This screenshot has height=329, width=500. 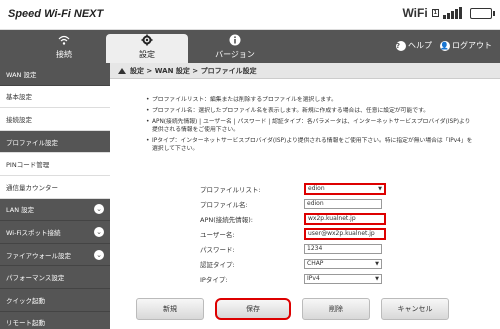 What do you see at coordinates (452, 13) in the screenshot?
I see `signal-bars-icon` at bounding box center [452, 13].